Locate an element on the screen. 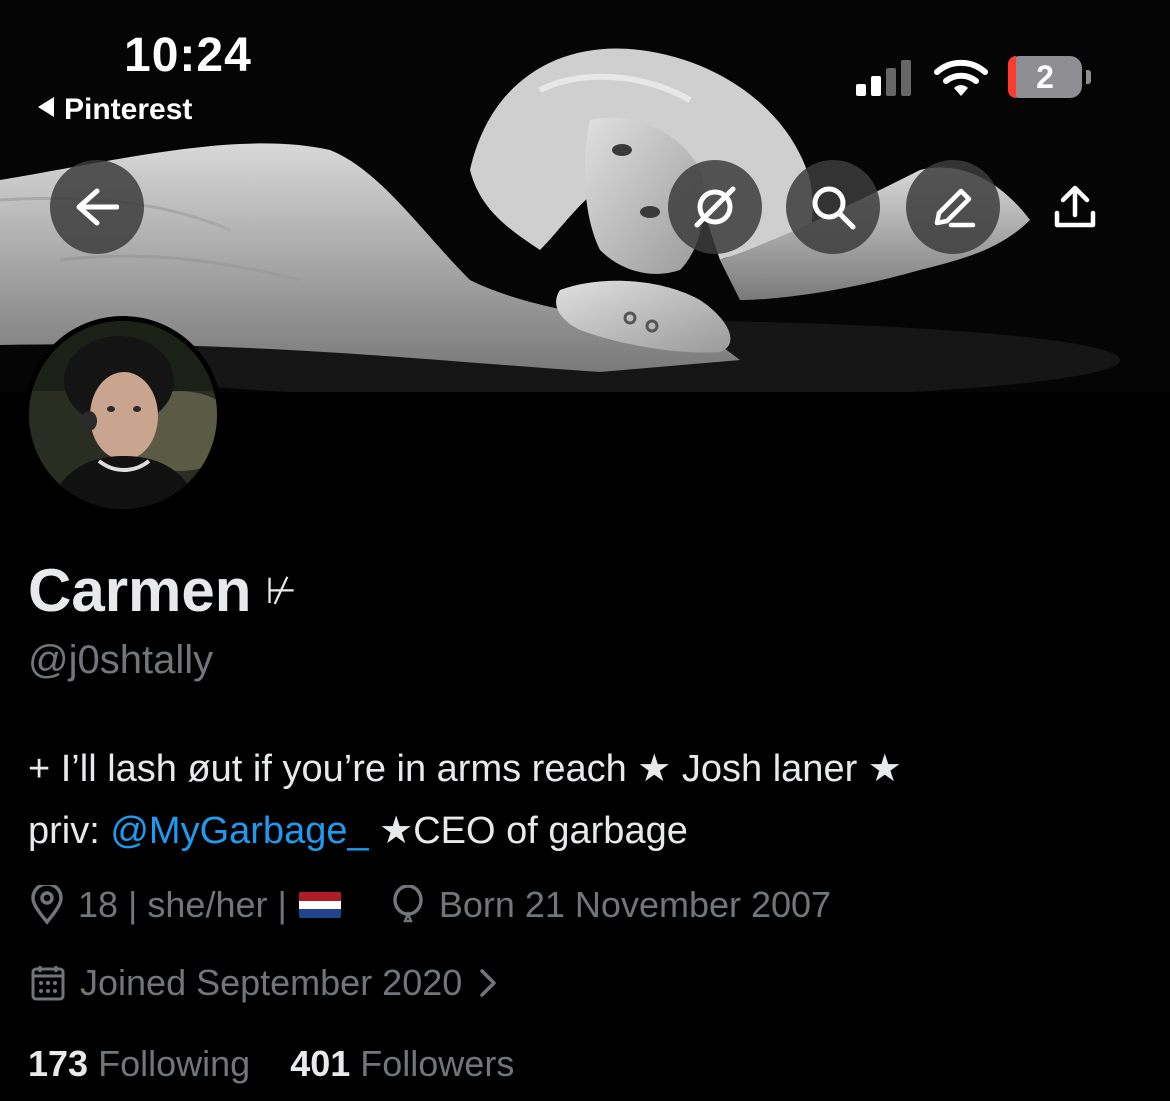  arrow-left-icon is located at coordinates (97, 207).